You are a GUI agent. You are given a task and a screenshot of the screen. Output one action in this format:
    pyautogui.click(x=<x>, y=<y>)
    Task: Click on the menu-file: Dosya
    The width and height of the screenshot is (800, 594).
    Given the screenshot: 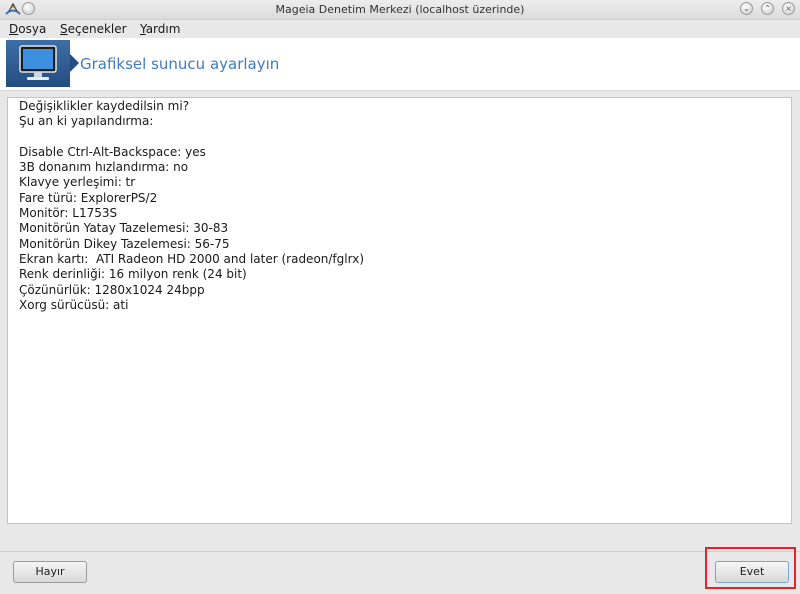 What is the action you would take?
    pyautogui.click(x=27, y=29)
    